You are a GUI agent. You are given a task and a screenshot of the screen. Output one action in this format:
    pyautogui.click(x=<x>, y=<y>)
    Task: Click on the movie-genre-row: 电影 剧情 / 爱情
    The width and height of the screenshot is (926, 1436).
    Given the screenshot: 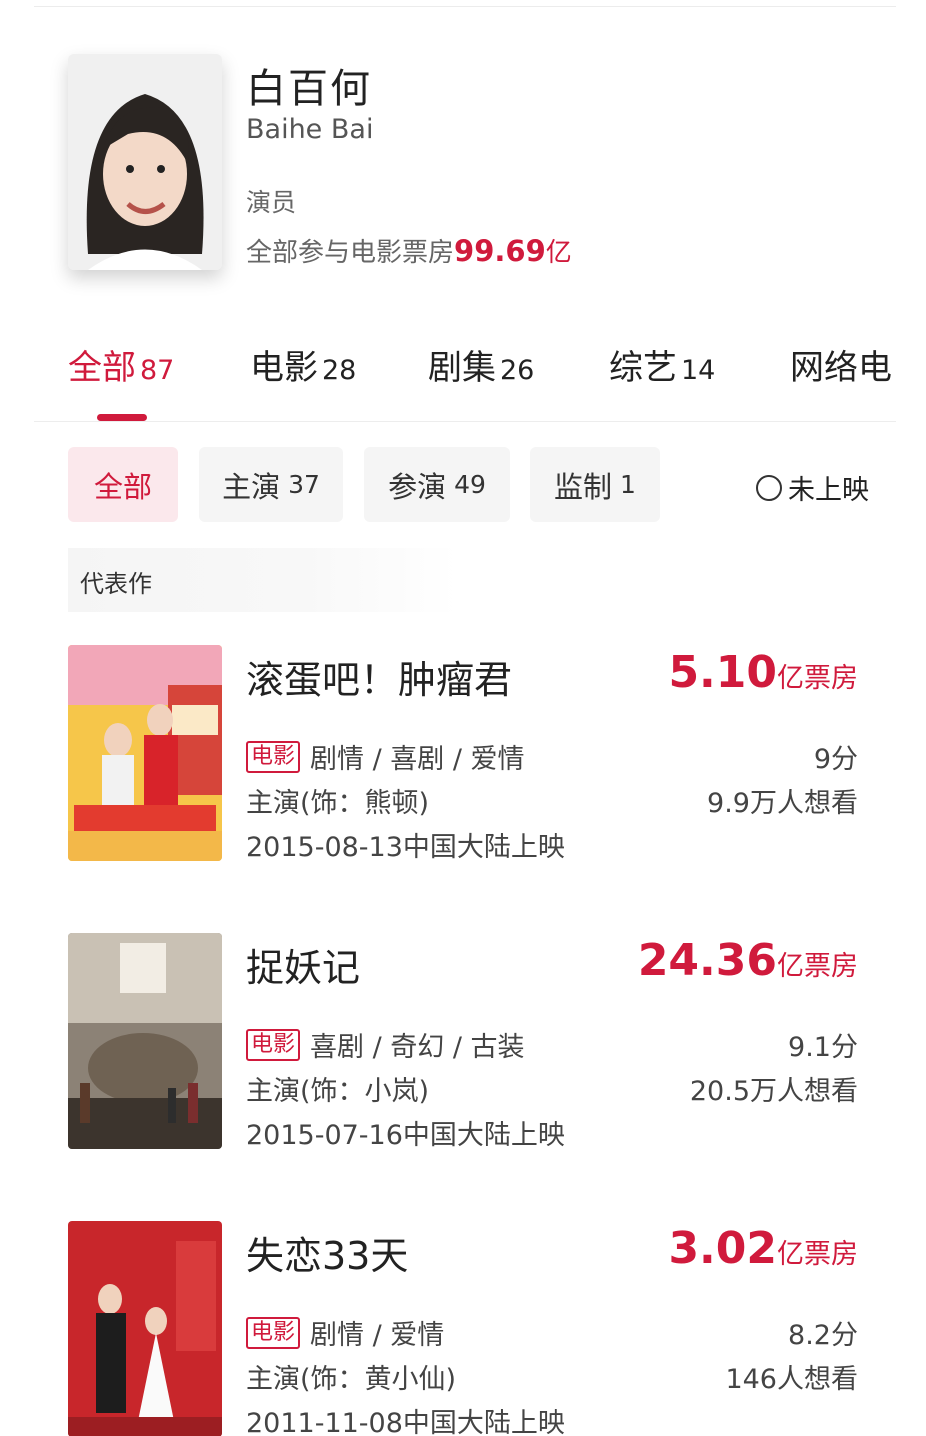 What is the action you would take?
    pyautogui.click(x=345, y=1332)
    